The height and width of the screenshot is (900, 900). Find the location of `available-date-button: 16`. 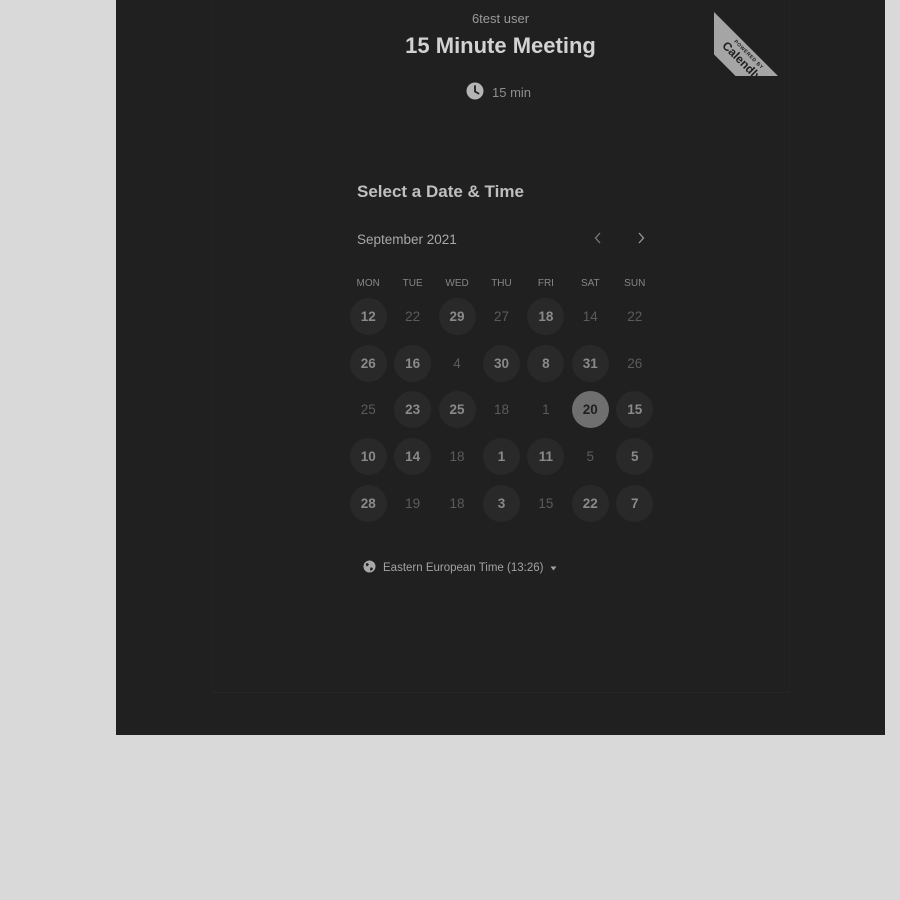

available-date-button: 16 is located at coordinates (412, 363).